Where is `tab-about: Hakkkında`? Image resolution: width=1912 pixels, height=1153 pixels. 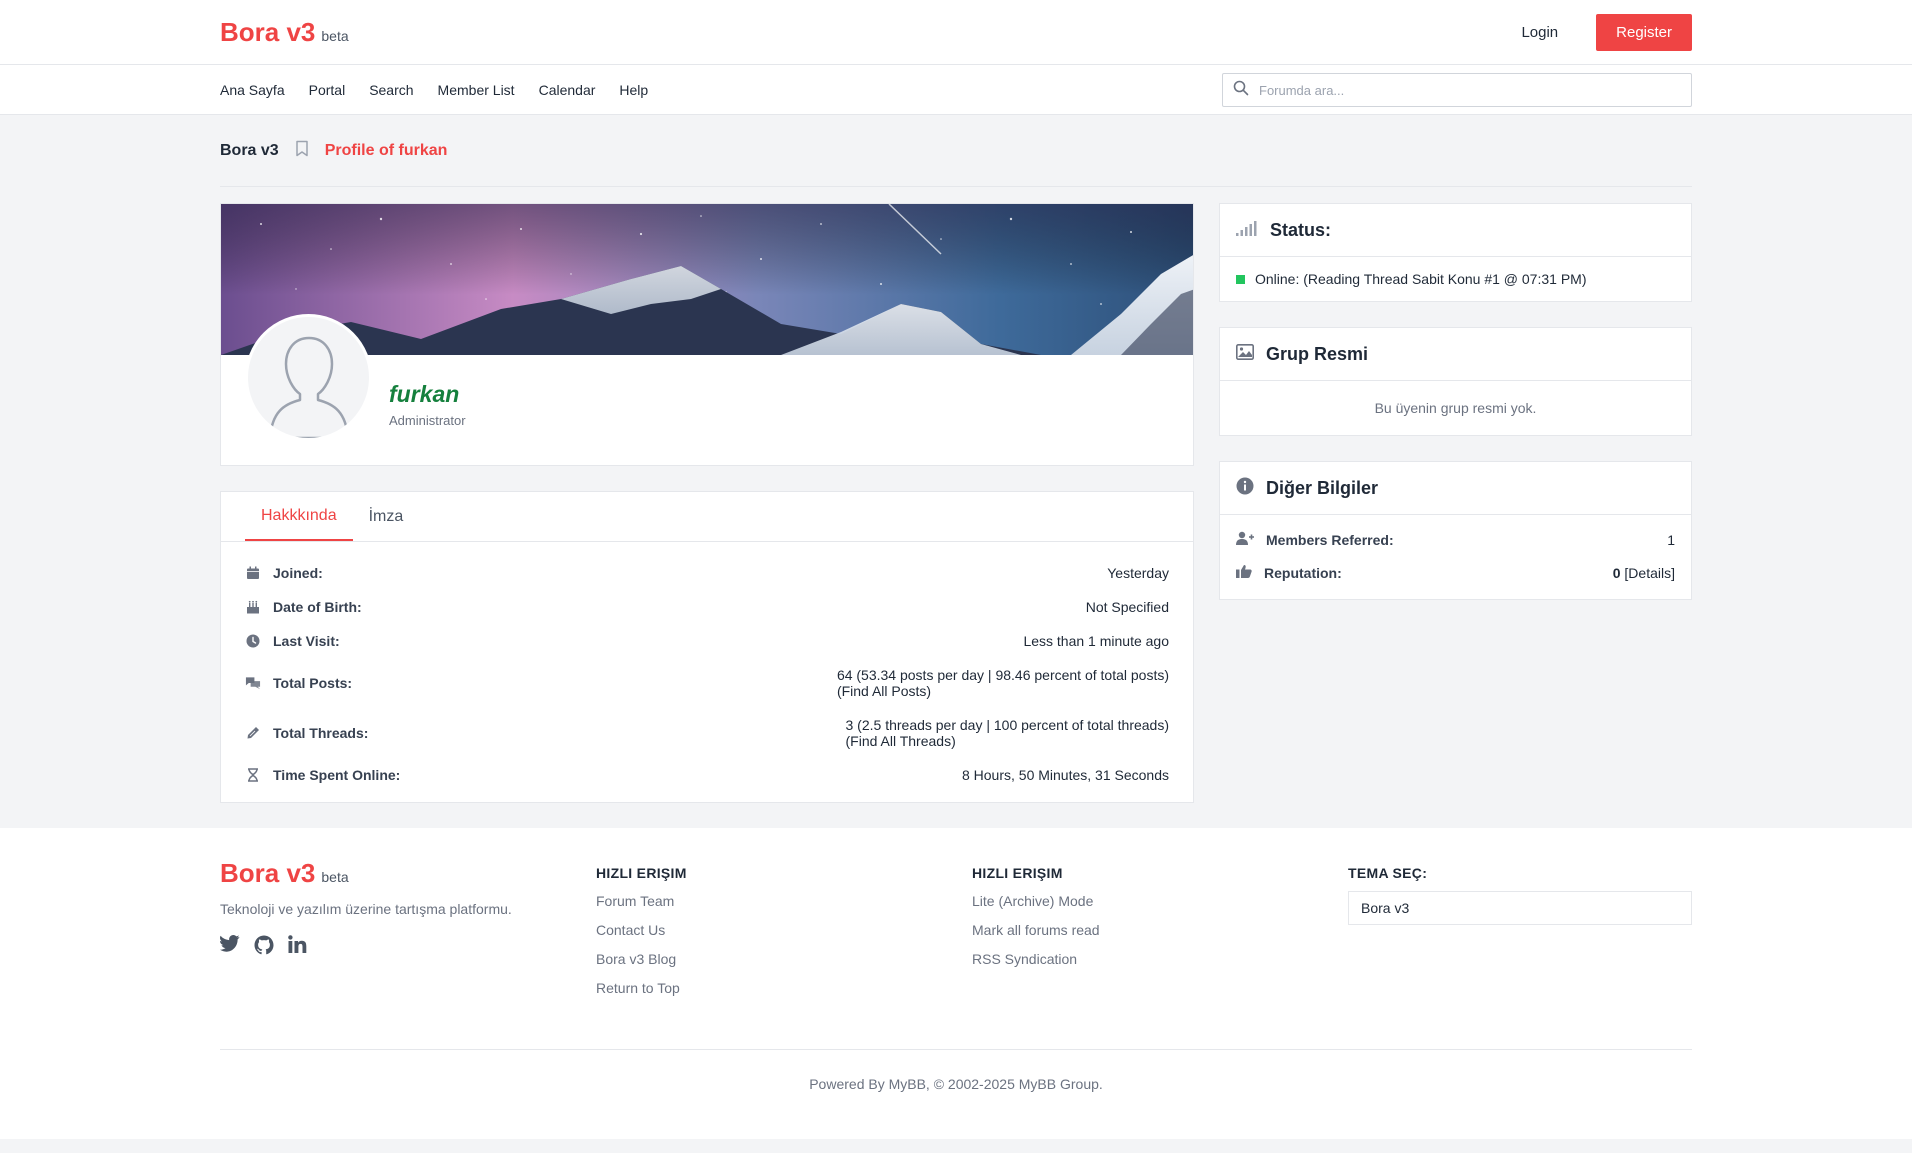
tab-about: Hakkkında is located at coordinates (299, 516).